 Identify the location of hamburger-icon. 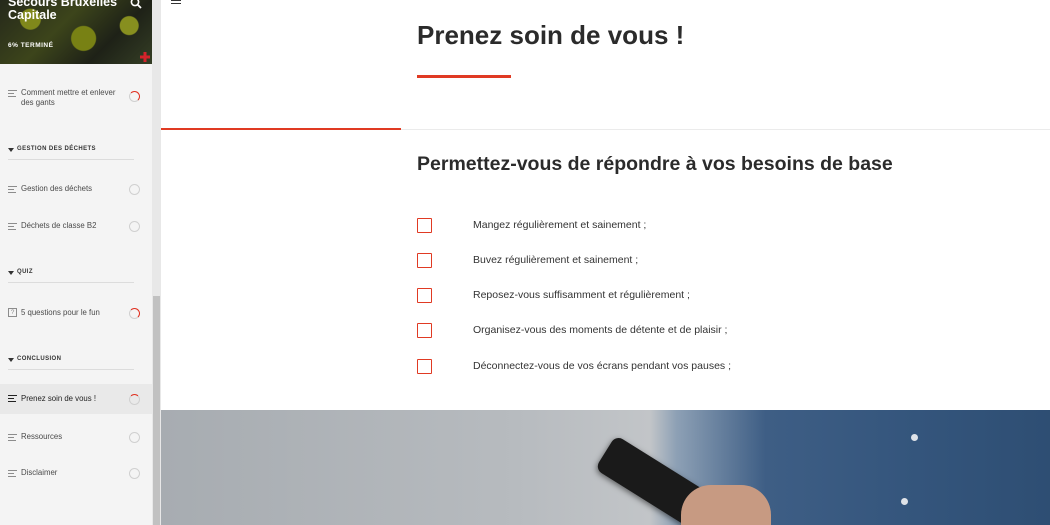
(176, 3).